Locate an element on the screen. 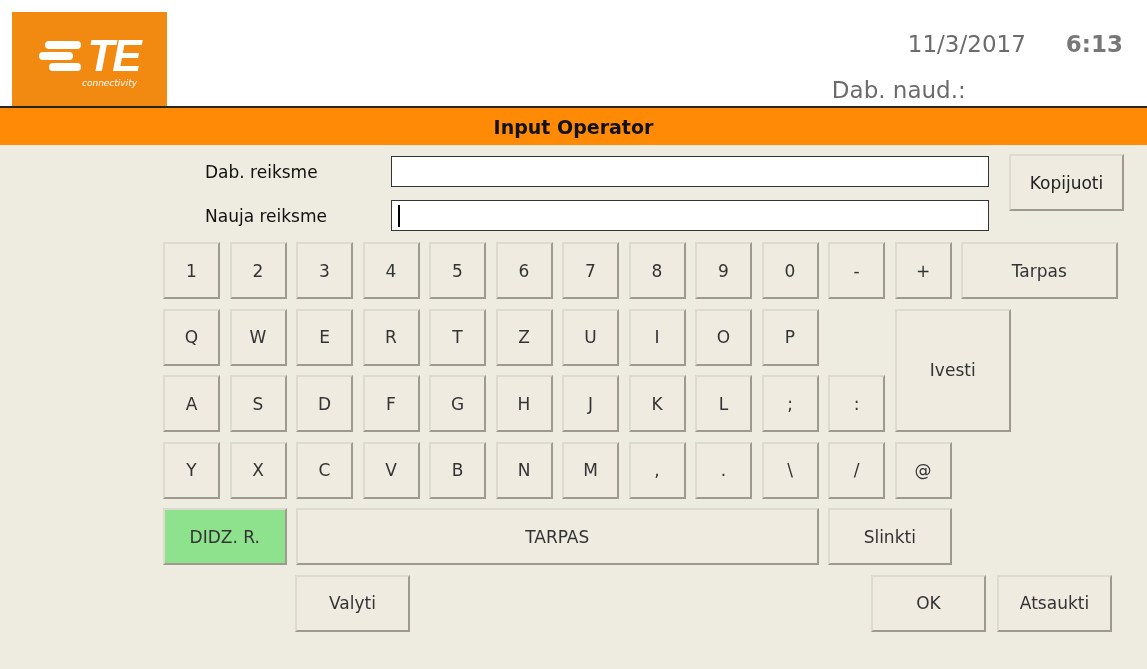 The image size is (1147, 669). key-button: / is located at coordinates (856, 470).